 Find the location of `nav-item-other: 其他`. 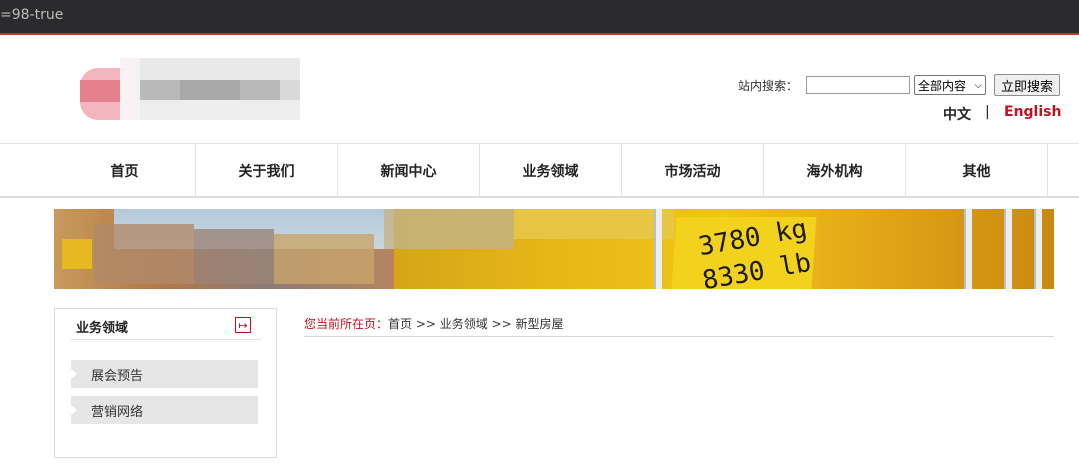

nav-item-other: 其他 is located at coordinates (977, 170).